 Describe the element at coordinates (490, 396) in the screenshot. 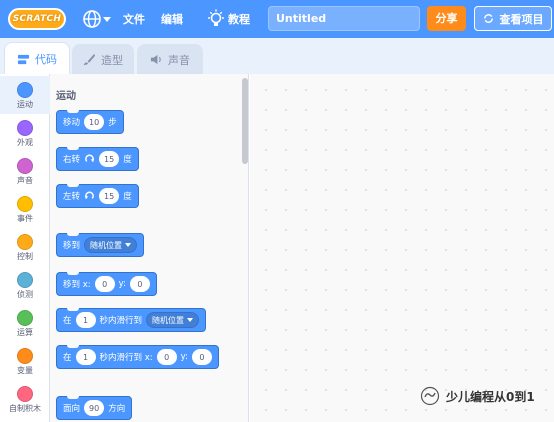

I see `watermark-text: 少儿编程从0到1` at that location.